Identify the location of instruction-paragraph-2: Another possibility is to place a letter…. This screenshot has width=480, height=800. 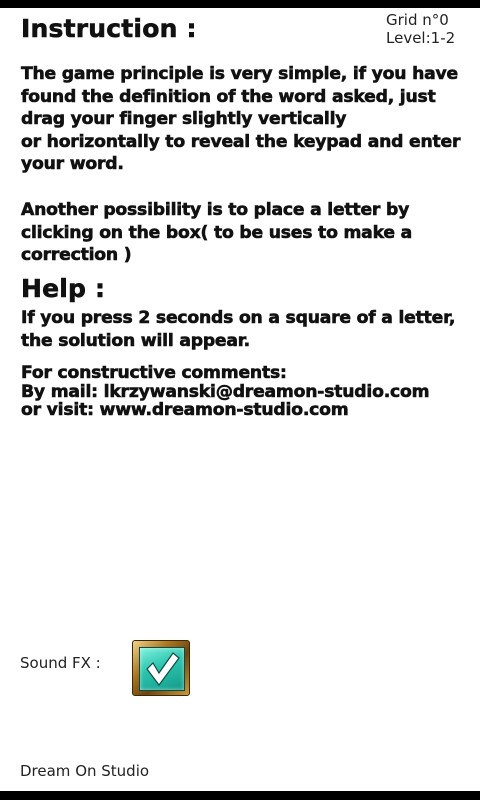
(241, 233).